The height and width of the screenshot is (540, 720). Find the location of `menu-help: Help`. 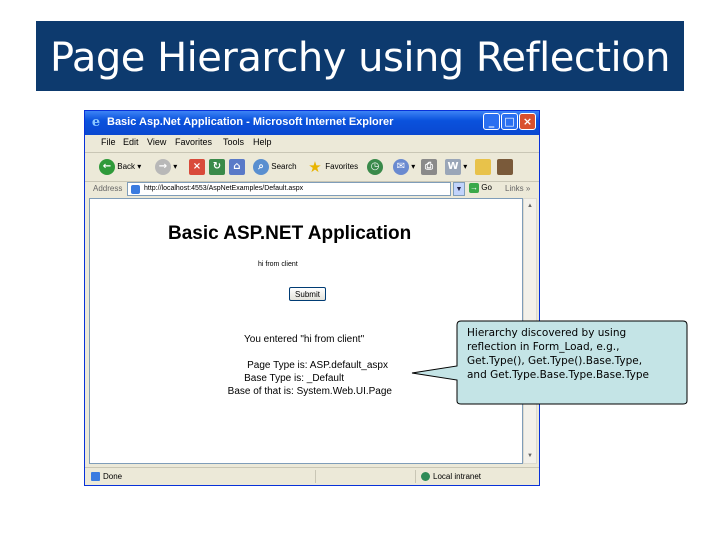

menu-help: Help is located at coordinates (262, 142).